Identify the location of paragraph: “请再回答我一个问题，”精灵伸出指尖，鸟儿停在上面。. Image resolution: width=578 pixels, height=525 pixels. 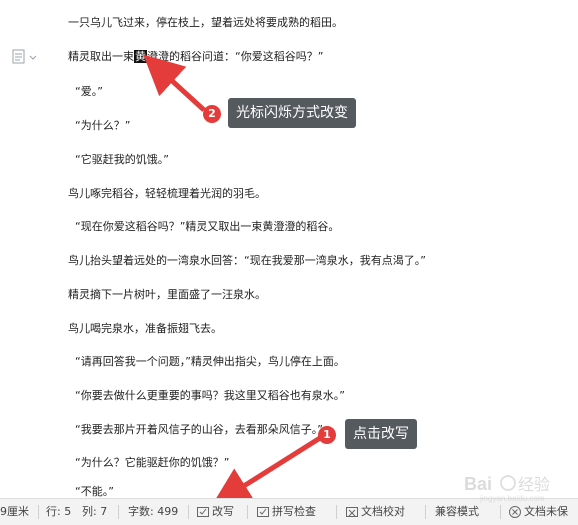
(210, 362).